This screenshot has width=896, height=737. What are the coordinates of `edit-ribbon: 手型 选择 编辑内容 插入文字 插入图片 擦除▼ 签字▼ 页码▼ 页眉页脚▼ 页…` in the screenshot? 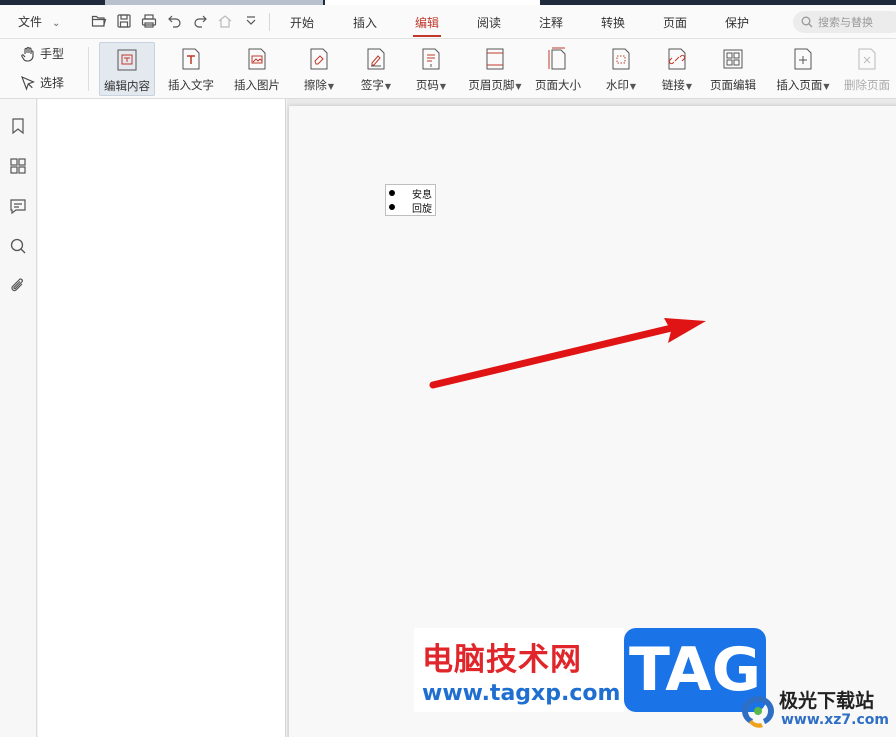 It's located at (448, 69).